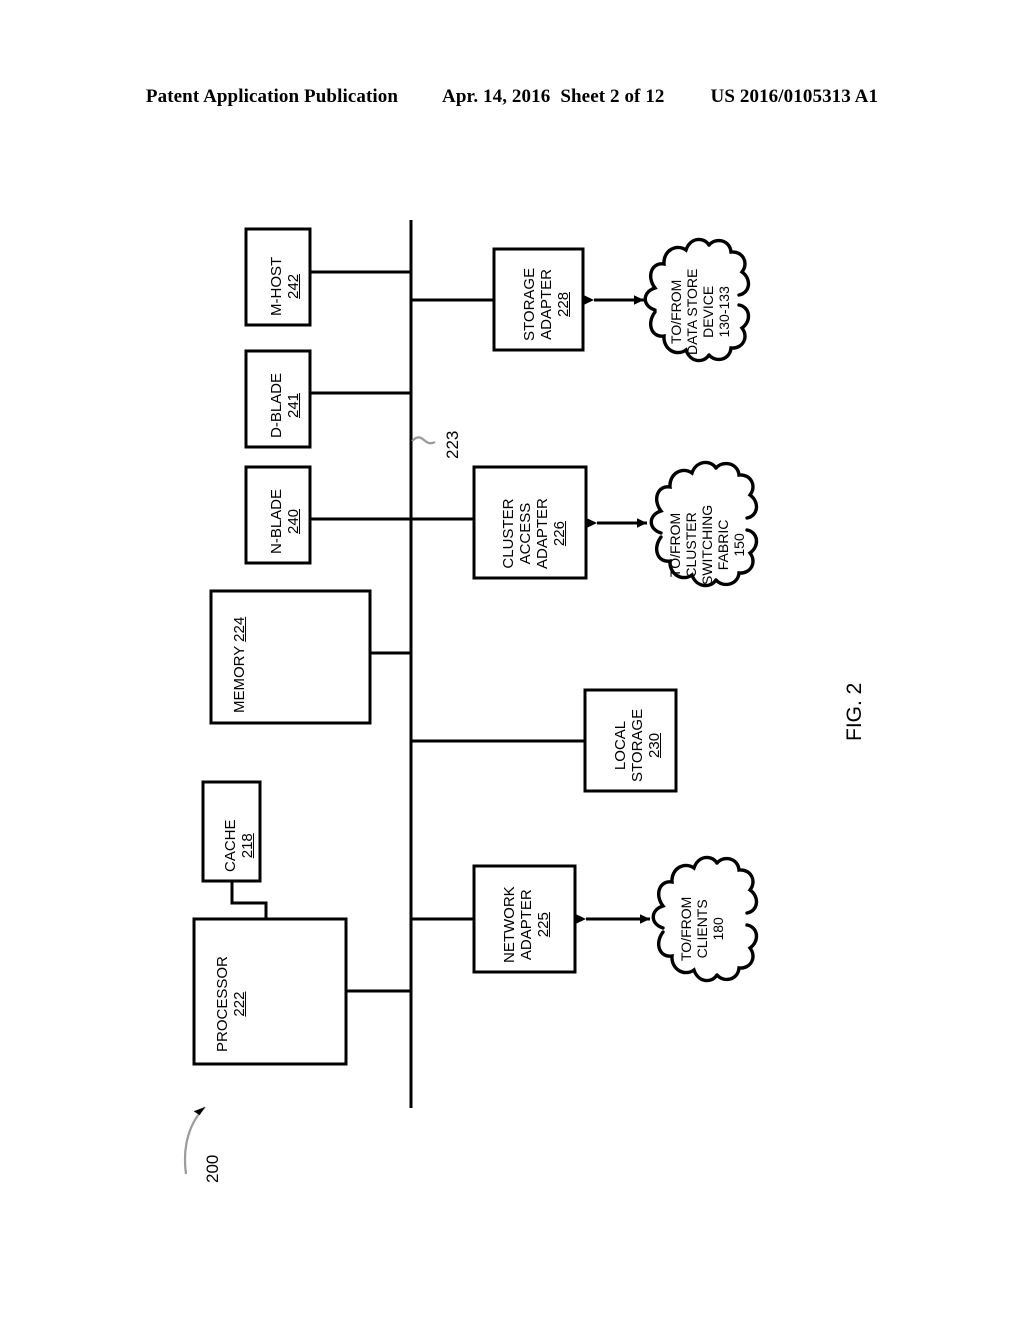 The height and width of the screenshot is (1320, 1024). What do you see at coordinates (675, 545) in the screenshot?
I see `label-cluster-fabric-line1: TO/FROM` at bounding box center [675, 545].